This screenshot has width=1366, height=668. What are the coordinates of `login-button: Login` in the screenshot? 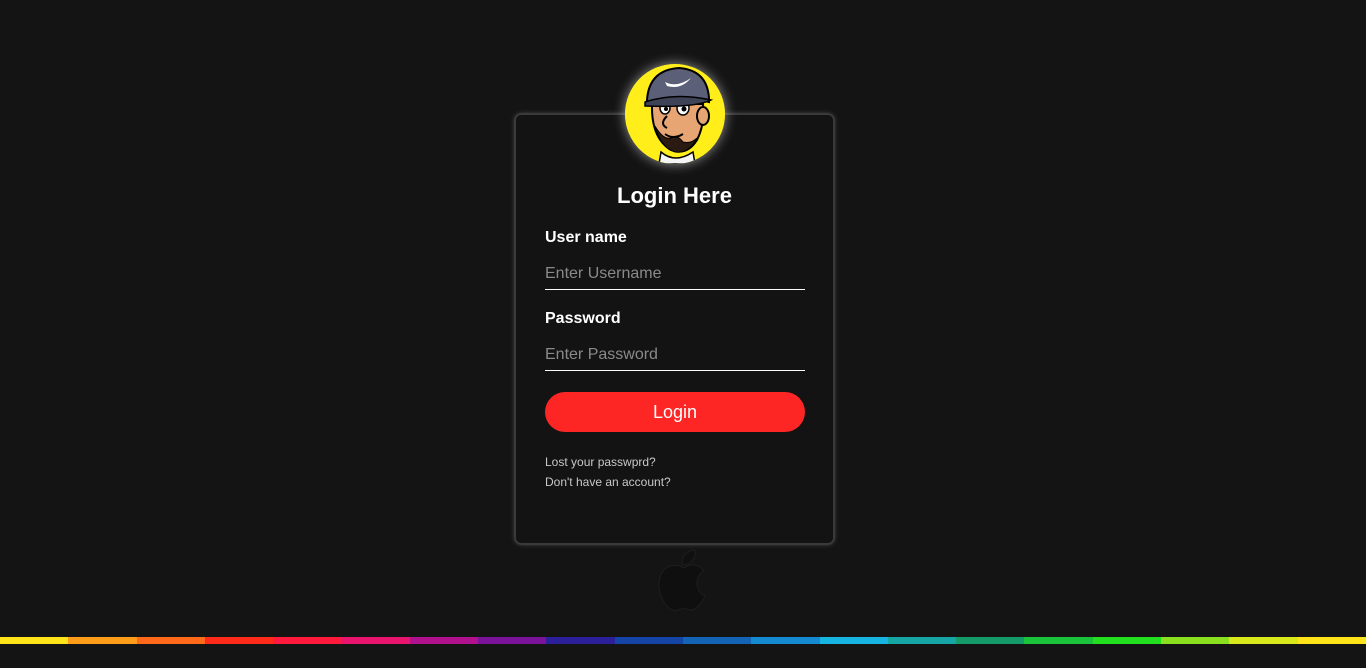 It's located at (675, 412).